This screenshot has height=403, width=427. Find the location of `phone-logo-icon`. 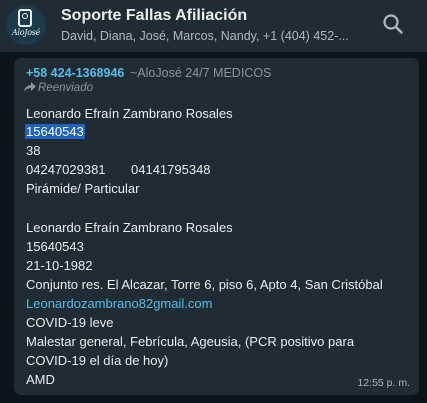

phone-logo-icon is located at coordinates (25, 18).